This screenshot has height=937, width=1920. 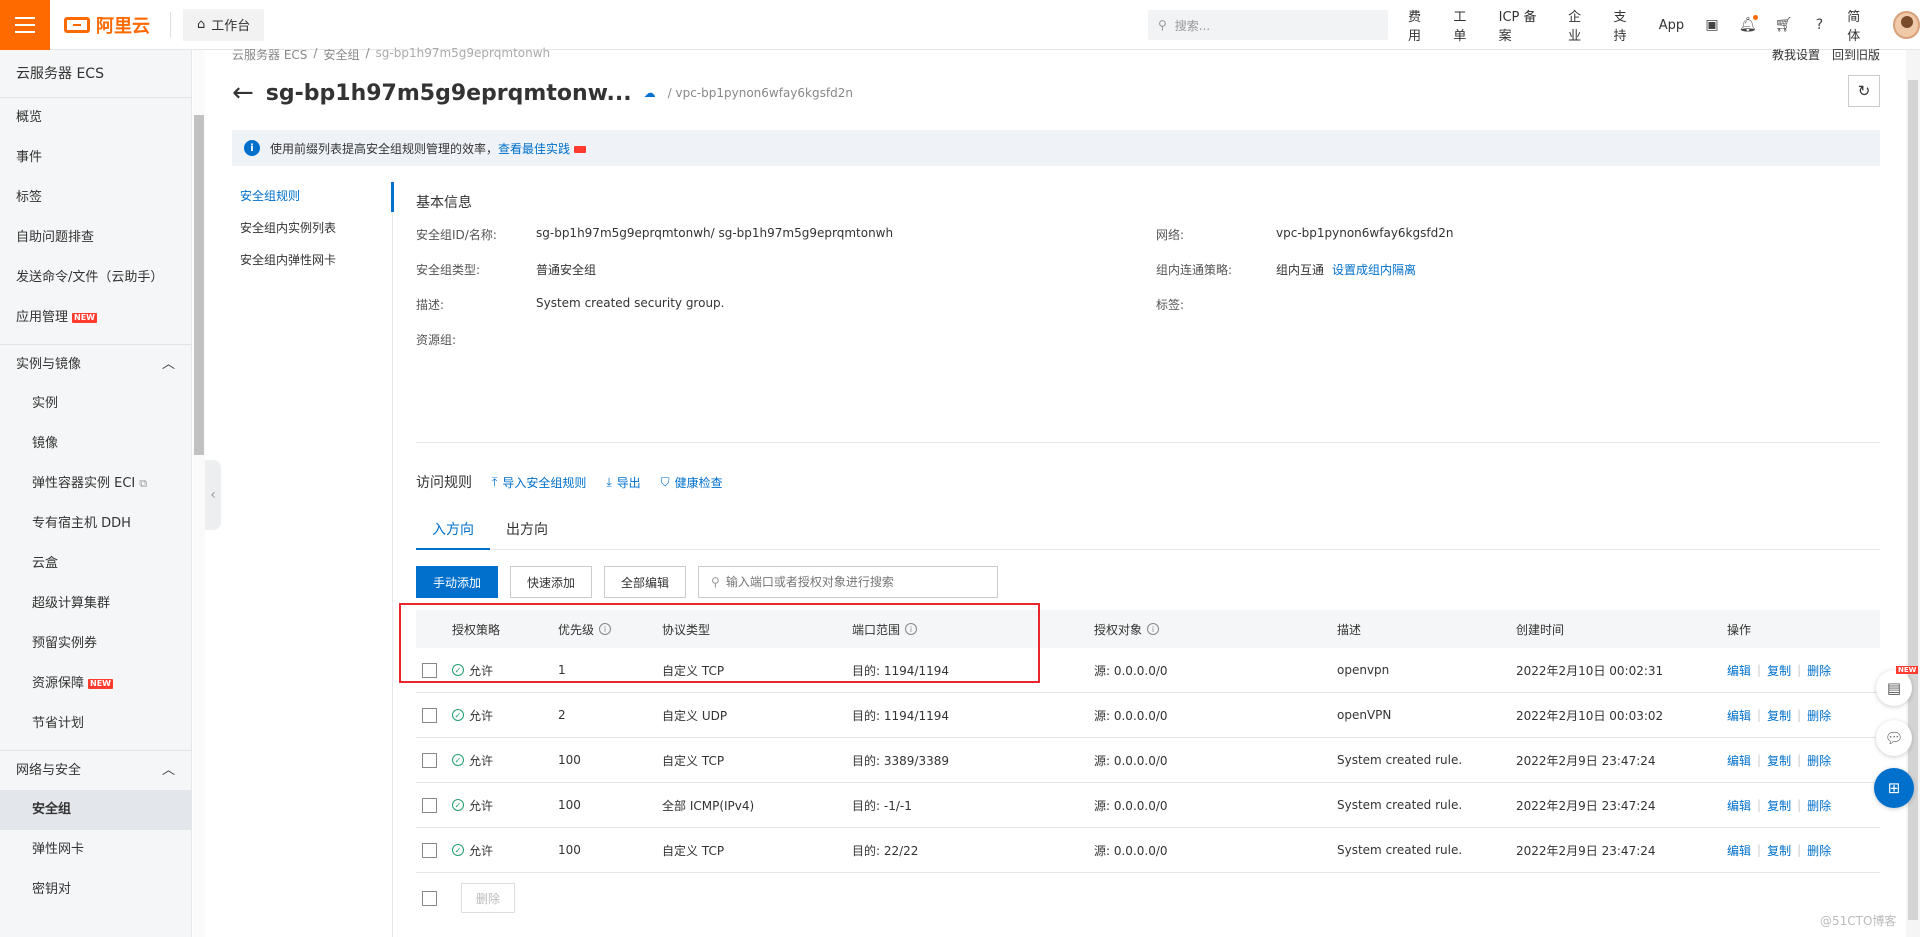 I want to click on info-row-type: 安全组类型: 普通安全组, so click(x=506, y=270).